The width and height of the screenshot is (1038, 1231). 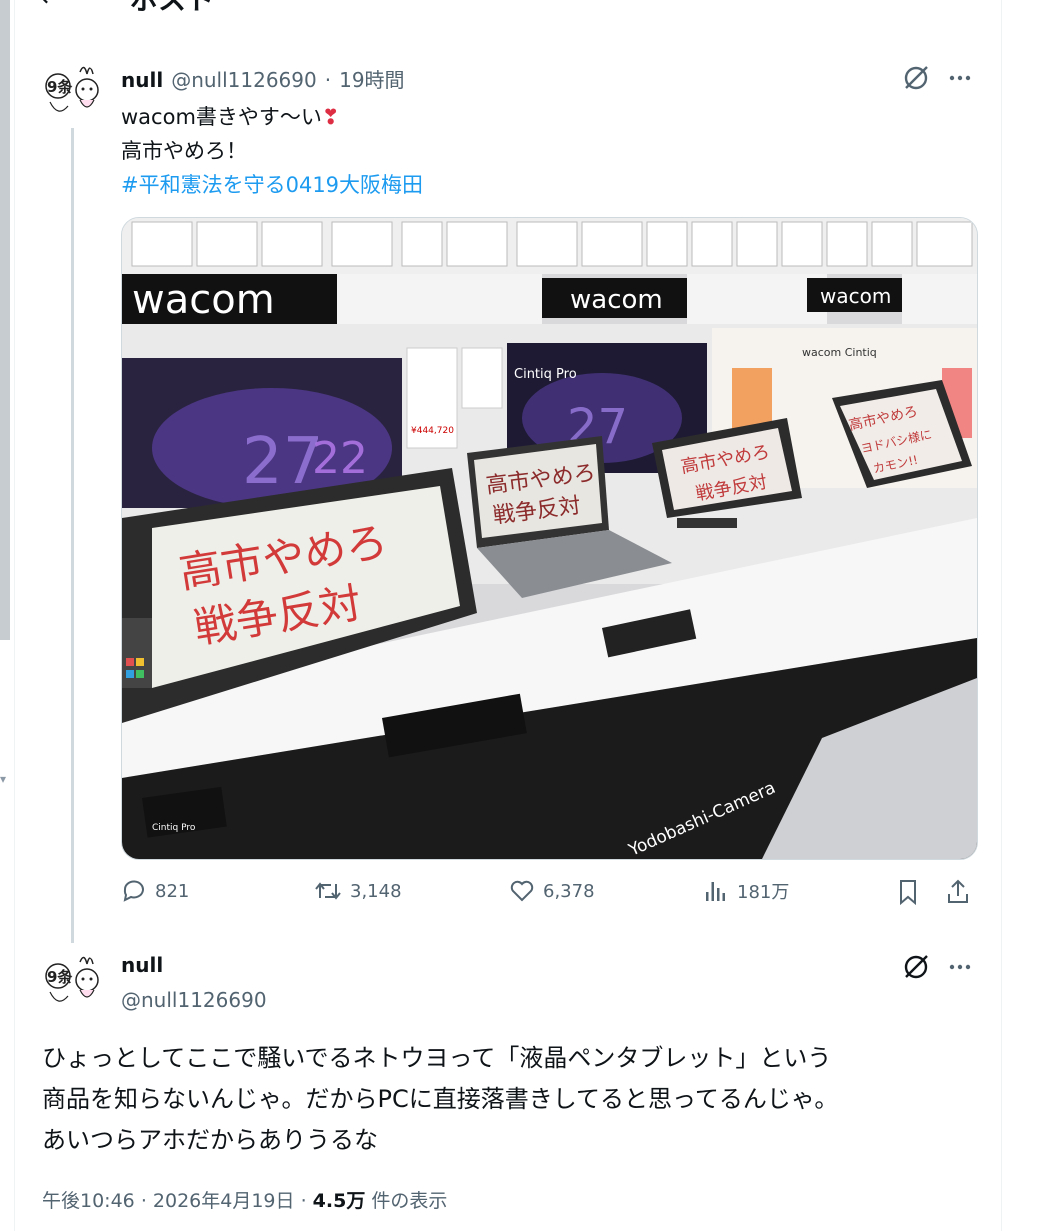 I want to click on scrollbar, so click(x=5, y=320).